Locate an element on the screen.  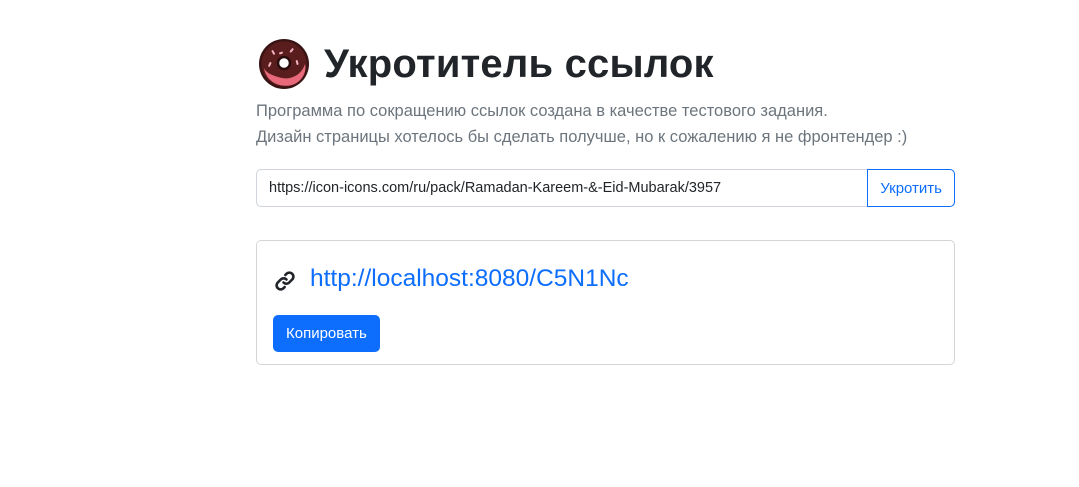
header: Укротитель ссылок is located at coordinates (605, 64).